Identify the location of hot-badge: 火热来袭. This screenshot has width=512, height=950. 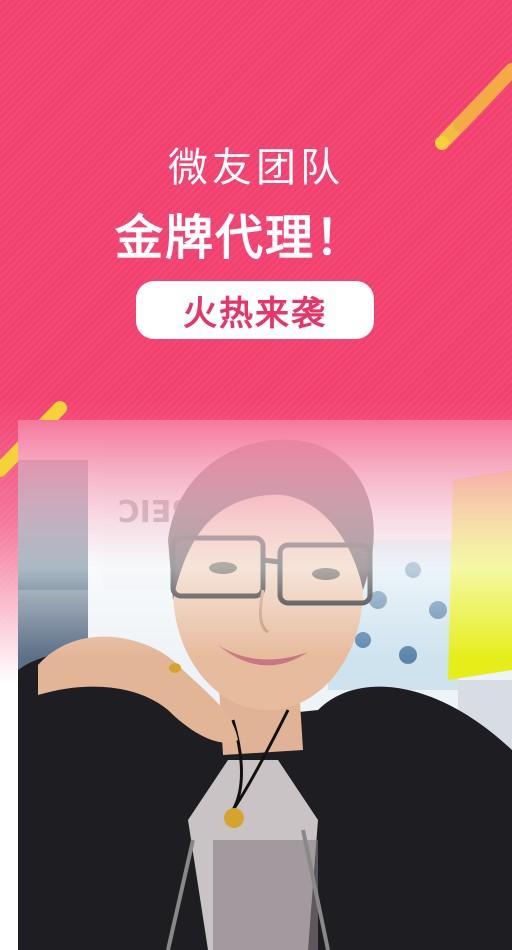
(255, 310).